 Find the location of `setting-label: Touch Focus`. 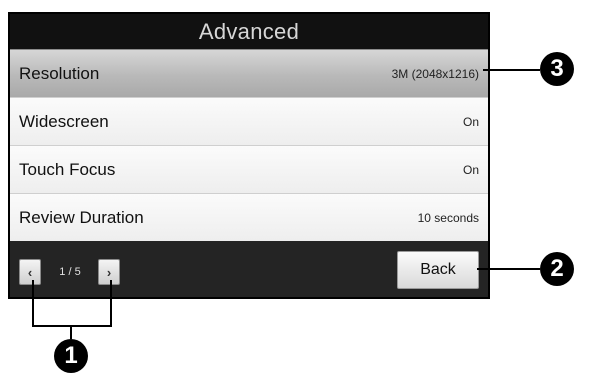

setting-label: Touch Focus is located at coordinates (67, 169).